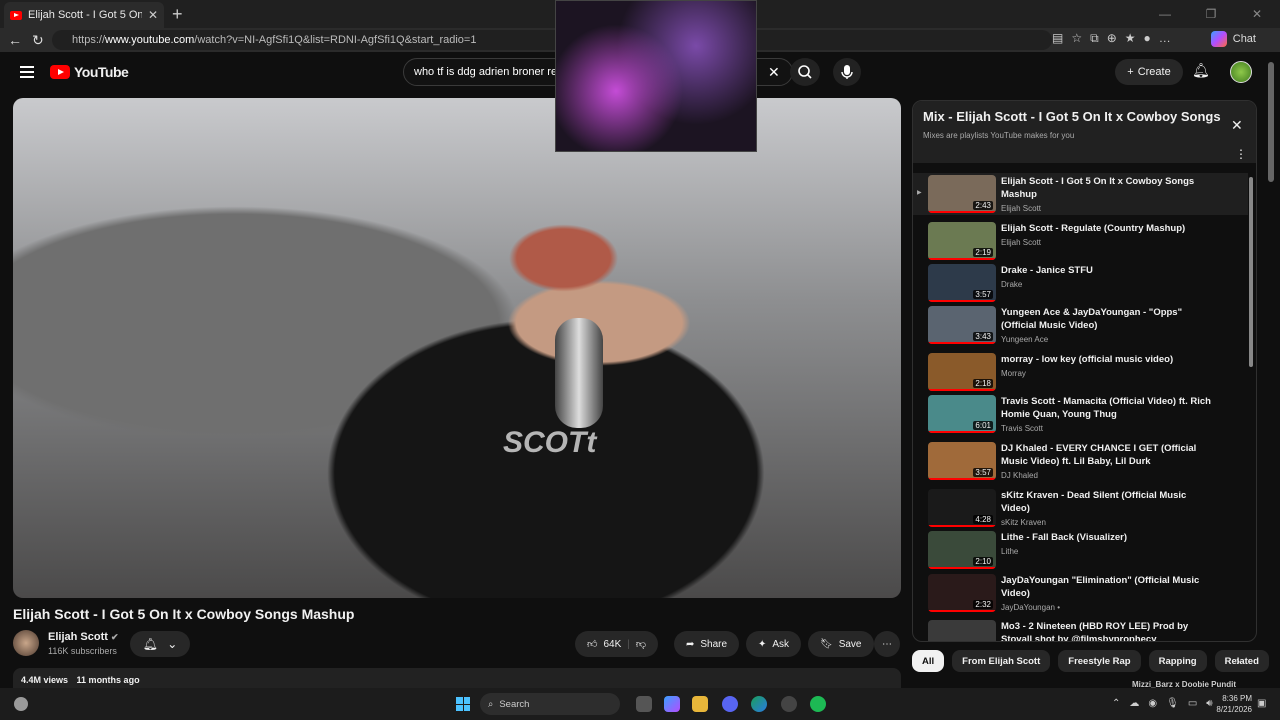 Image resolution: width=1280 pixels, height=720 pixels. What do you see at coordinates (1022, 428) in the screenshot?
I see `playlist-item-channel: Travis Scott` at bounding box center [1022, 428].